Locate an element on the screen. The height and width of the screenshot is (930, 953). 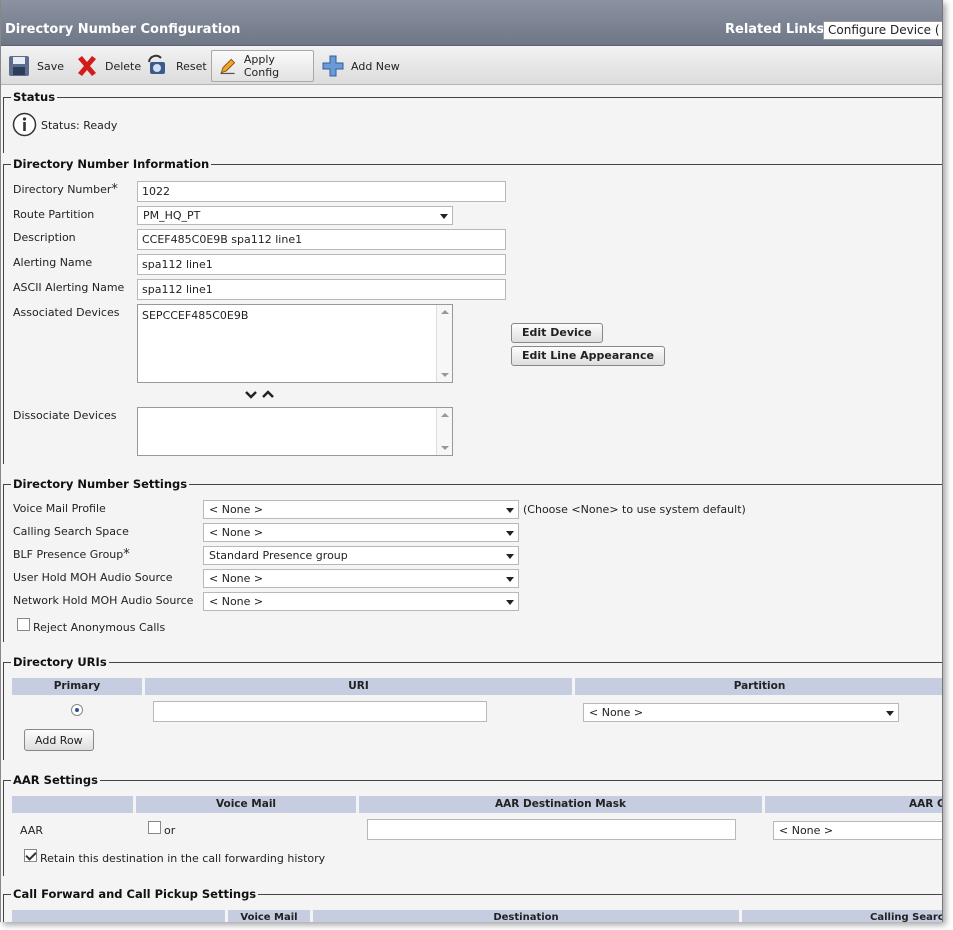
save-label: Save is located at coordinates (51, 66).